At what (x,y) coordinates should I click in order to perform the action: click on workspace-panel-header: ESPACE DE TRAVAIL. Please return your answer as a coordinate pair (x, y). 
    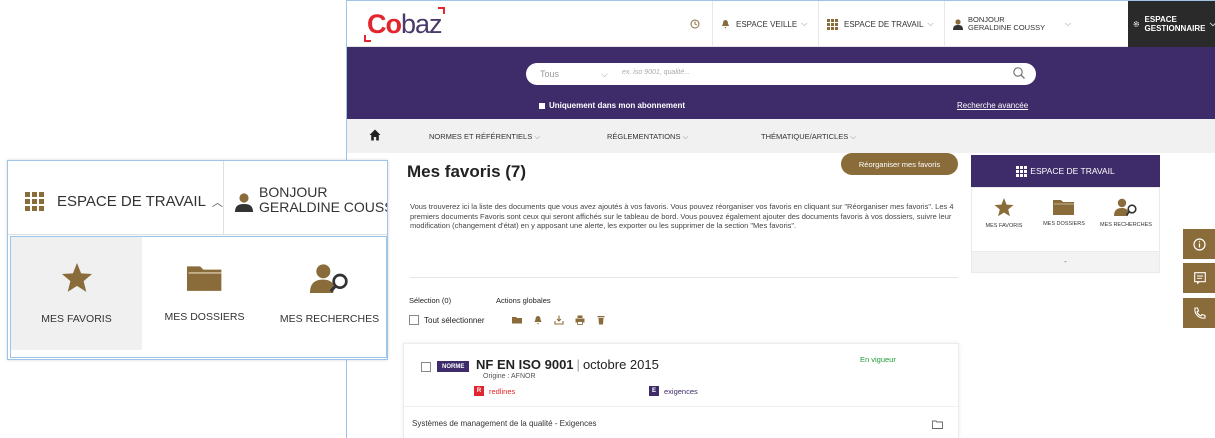
    Looking at the image, I should click on (1065, 171).